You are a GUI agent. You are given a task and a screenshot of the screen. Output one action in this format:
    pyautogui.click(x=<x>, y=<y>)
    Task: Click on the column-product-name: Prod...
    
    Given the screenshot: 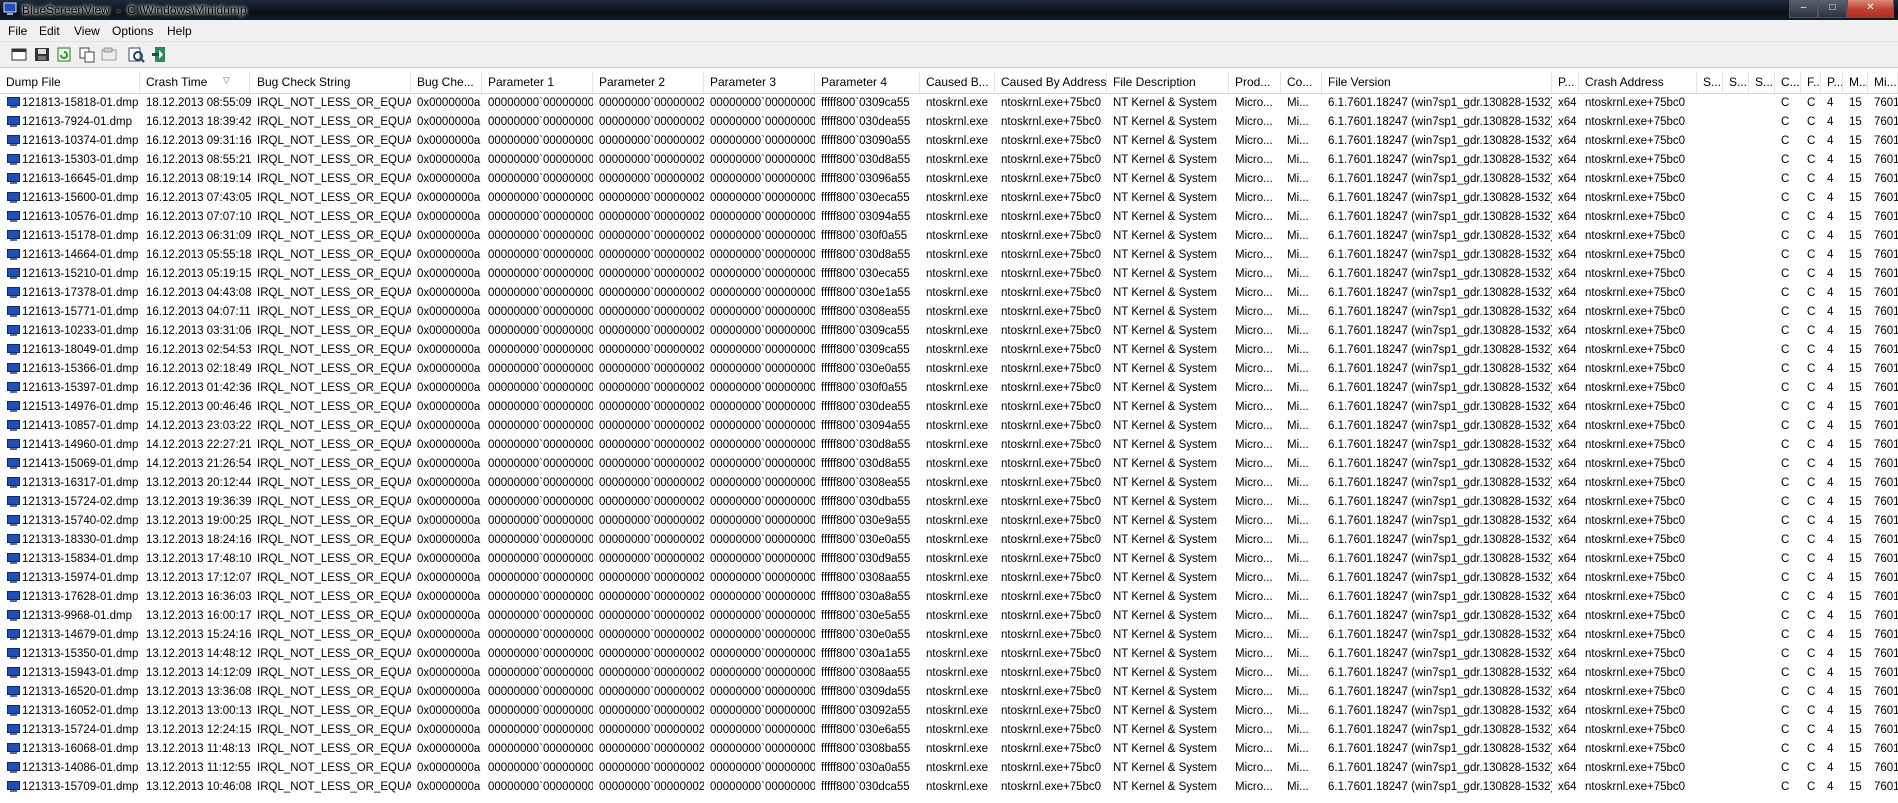 What is the action you would take?
    pyautogui.click(x=1255, y=82)
    